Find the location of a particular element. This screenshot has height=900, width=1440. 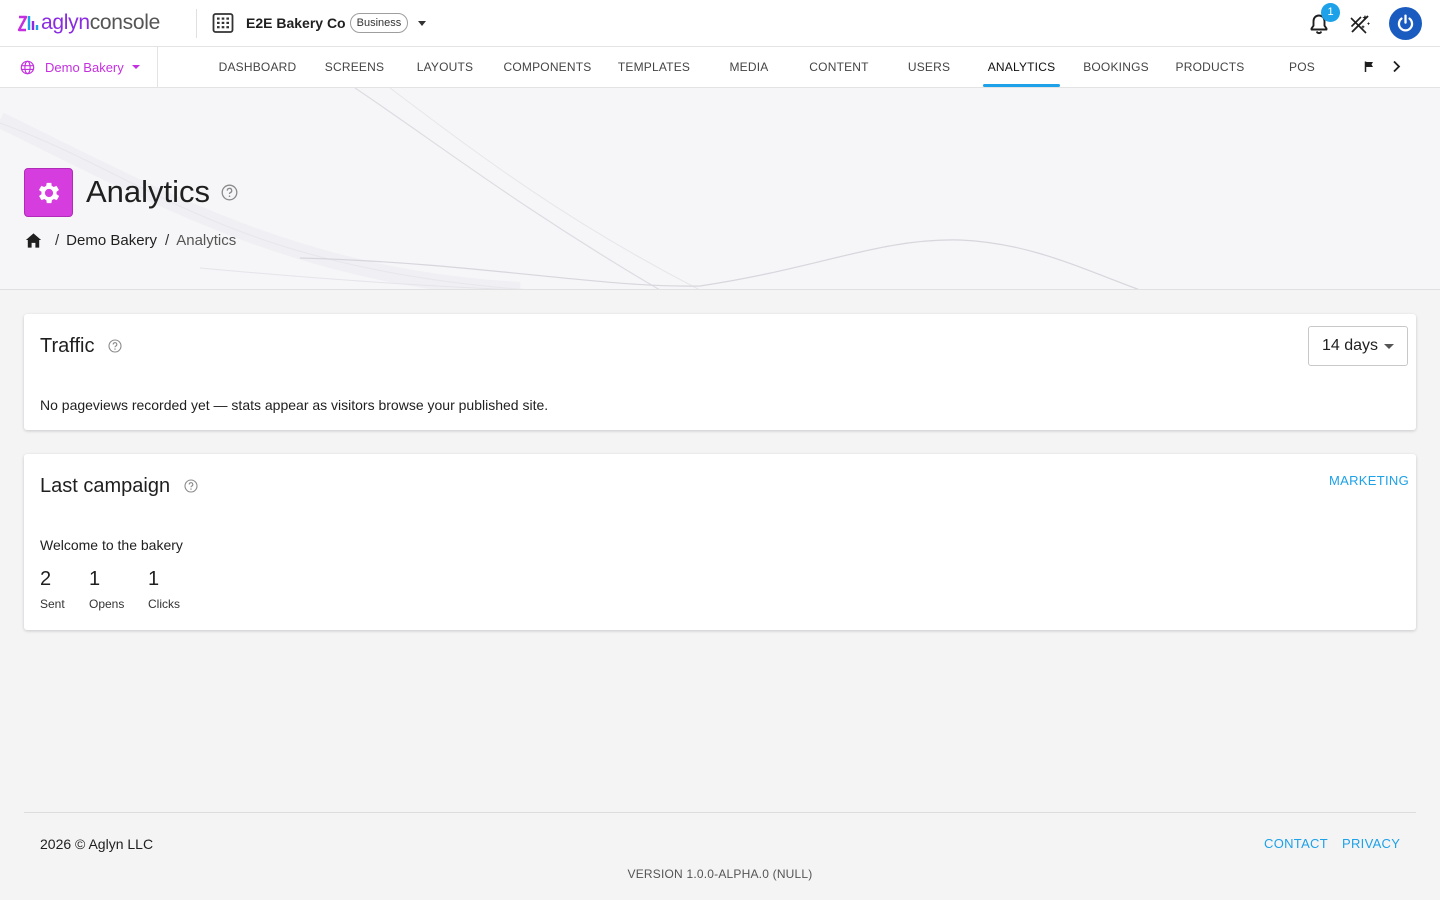

marketing-link: MARKETING is located at coordinates (1369, 480).